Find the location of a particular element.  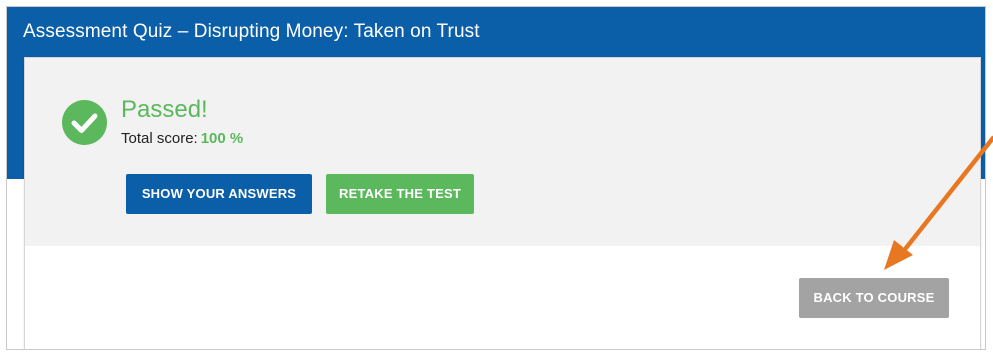

total-score: Total score: 100 % is located at coordinates (182, 138).